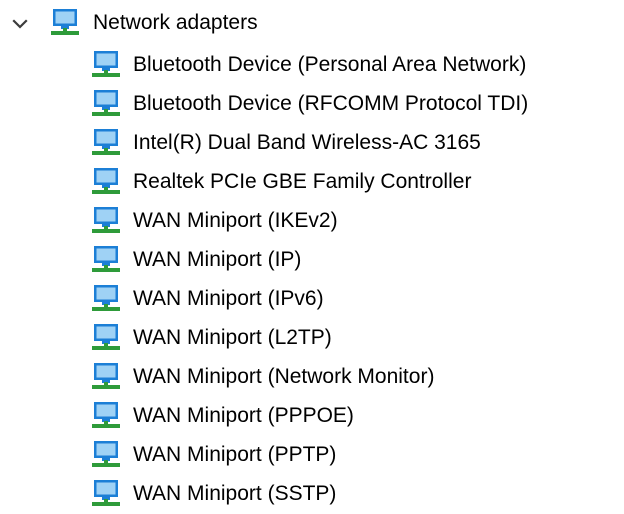 The height and width of the screenshot is (514, 624). I want to click on device-item: WAN Miniport (IKEv2), so click(312, 221).